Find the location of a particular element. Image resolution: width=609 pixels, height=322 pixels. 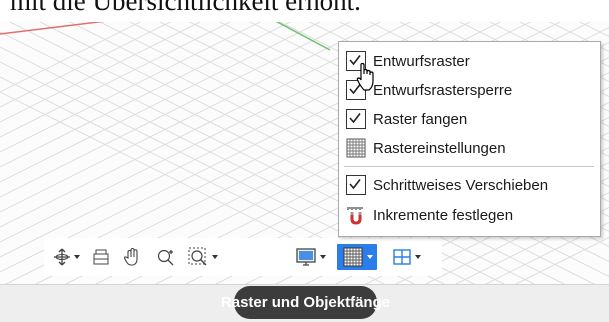

navigation-bar is located at coordinates (243, 257).